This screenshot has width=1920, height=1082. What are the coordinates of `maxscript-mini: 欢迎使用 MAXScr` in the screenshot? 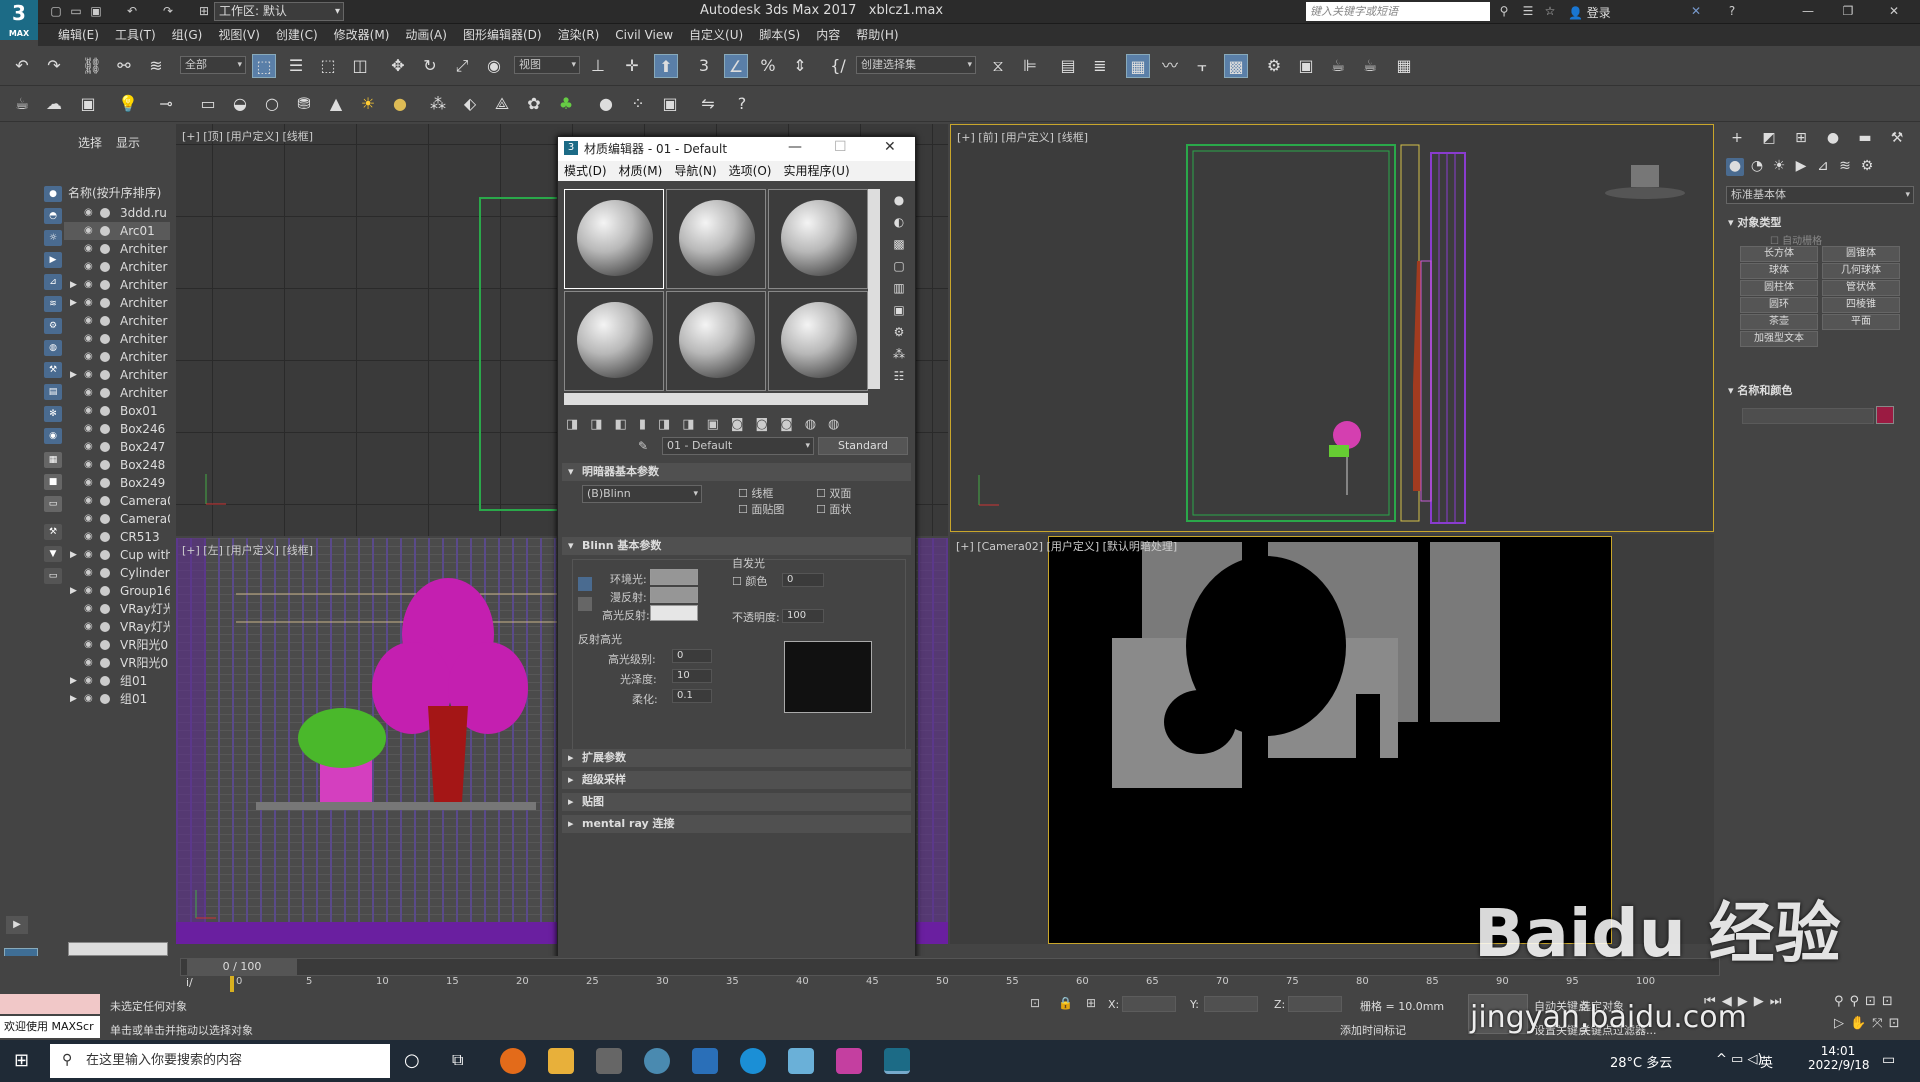 It's located at (50, 1027).